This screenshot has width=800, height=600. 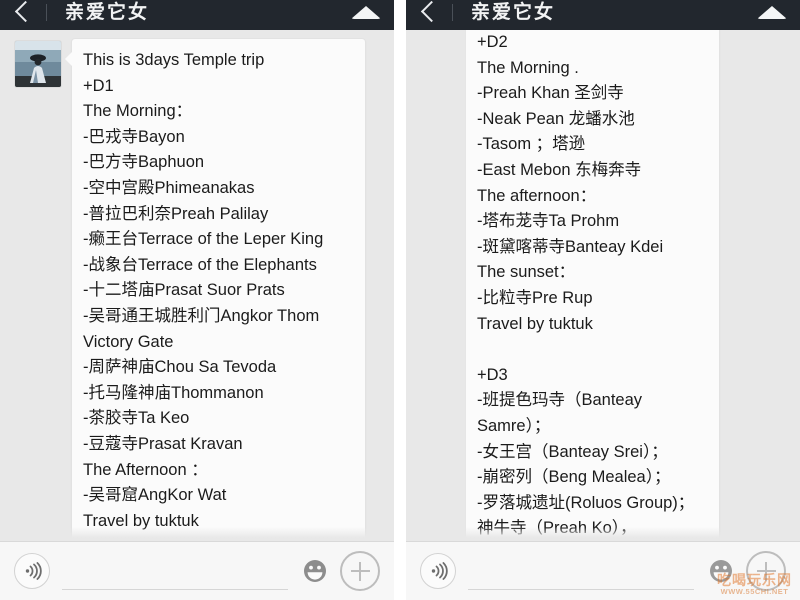 What do you see at coordinates (754, 591) in the screenshot?
I see `watermark-url: WWW.55CHI.NET` at bounding box center [754, 591].